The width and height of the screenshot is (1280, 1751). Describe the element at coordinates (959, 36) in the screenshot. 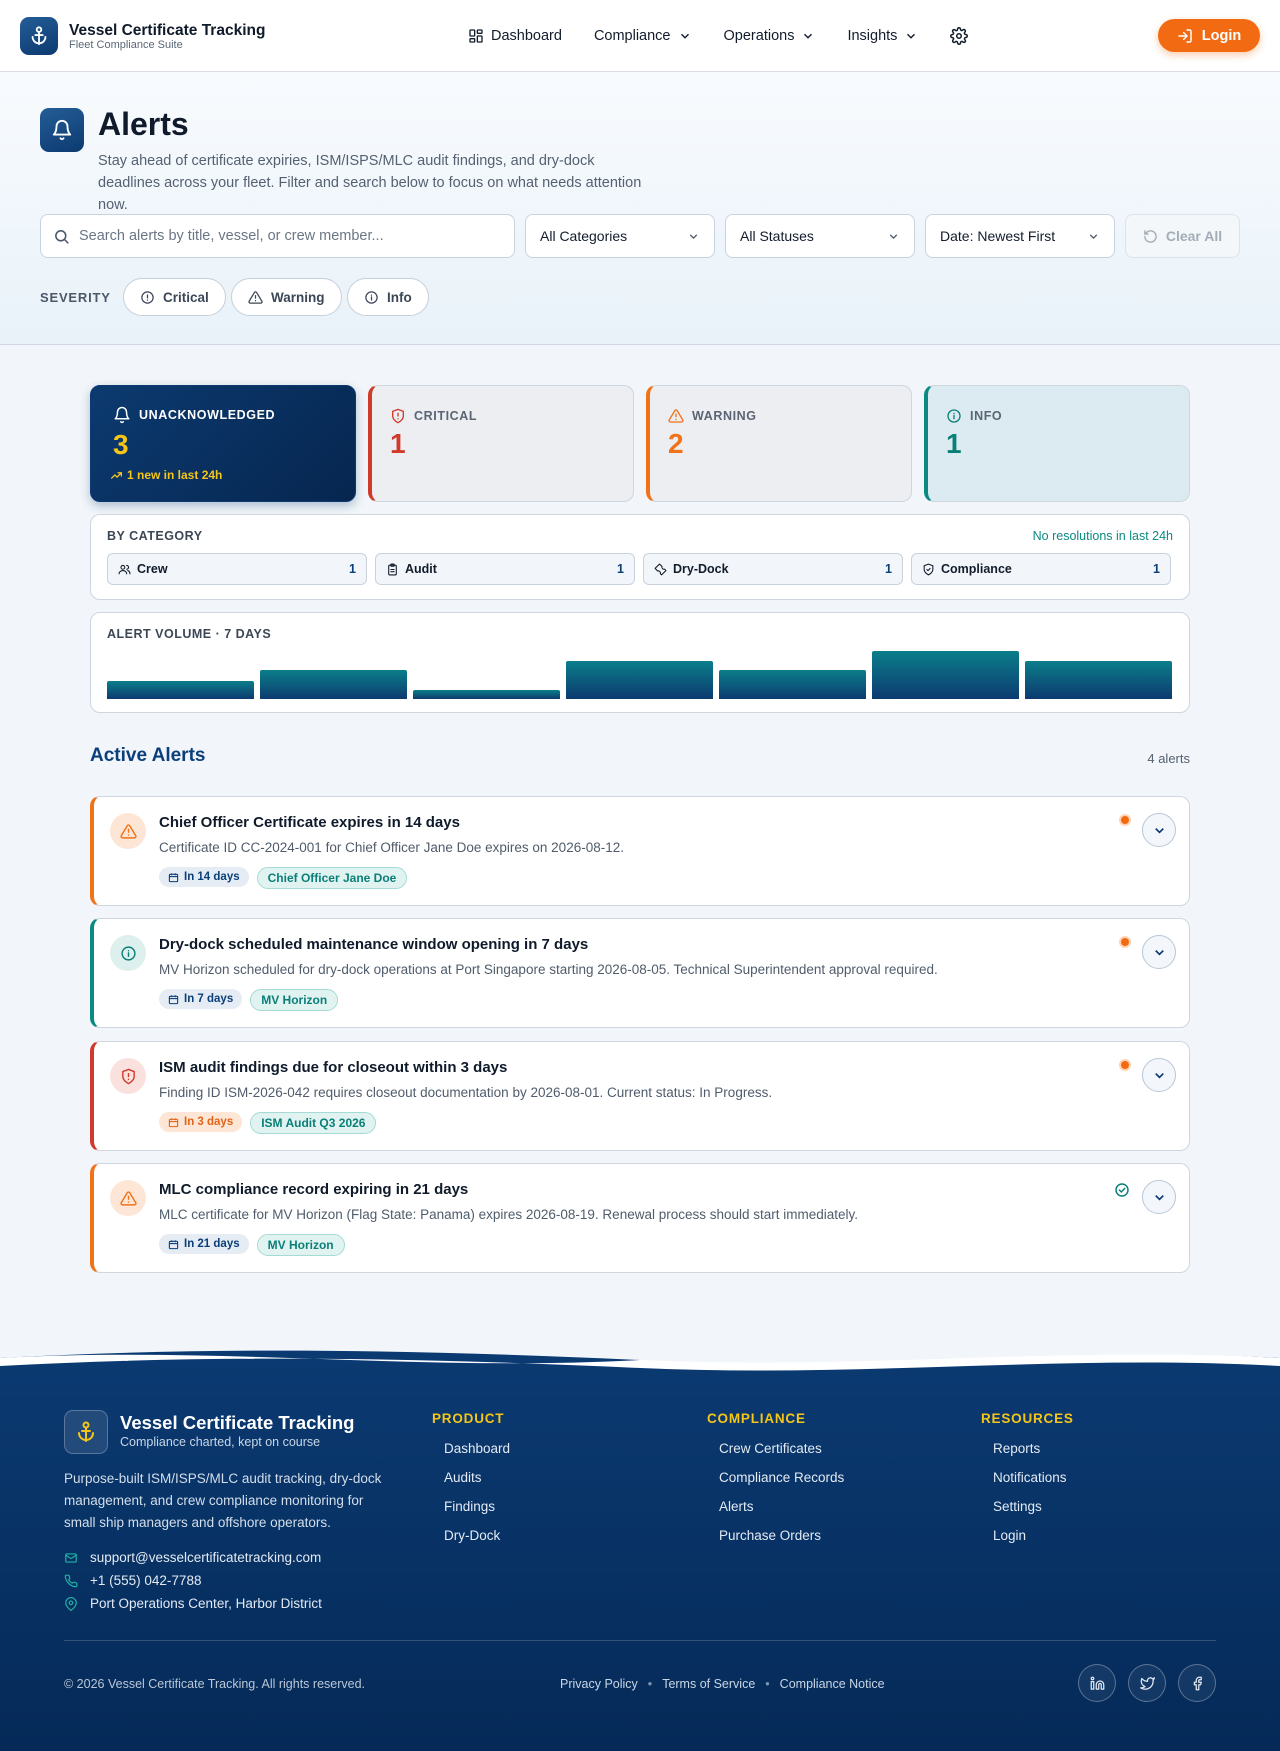

I see `gear-icon` at that location.